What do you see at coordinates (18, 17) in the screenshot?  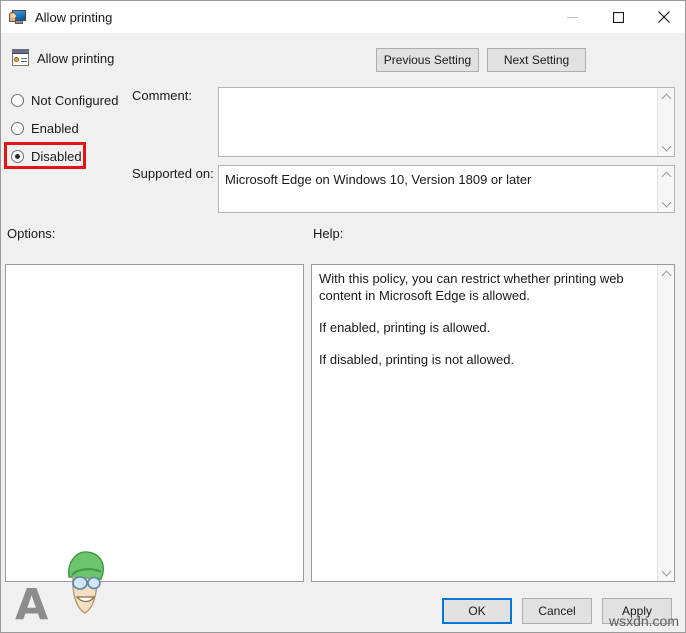 I see `policy-monitor-icon` at bounding box center [18, 17].